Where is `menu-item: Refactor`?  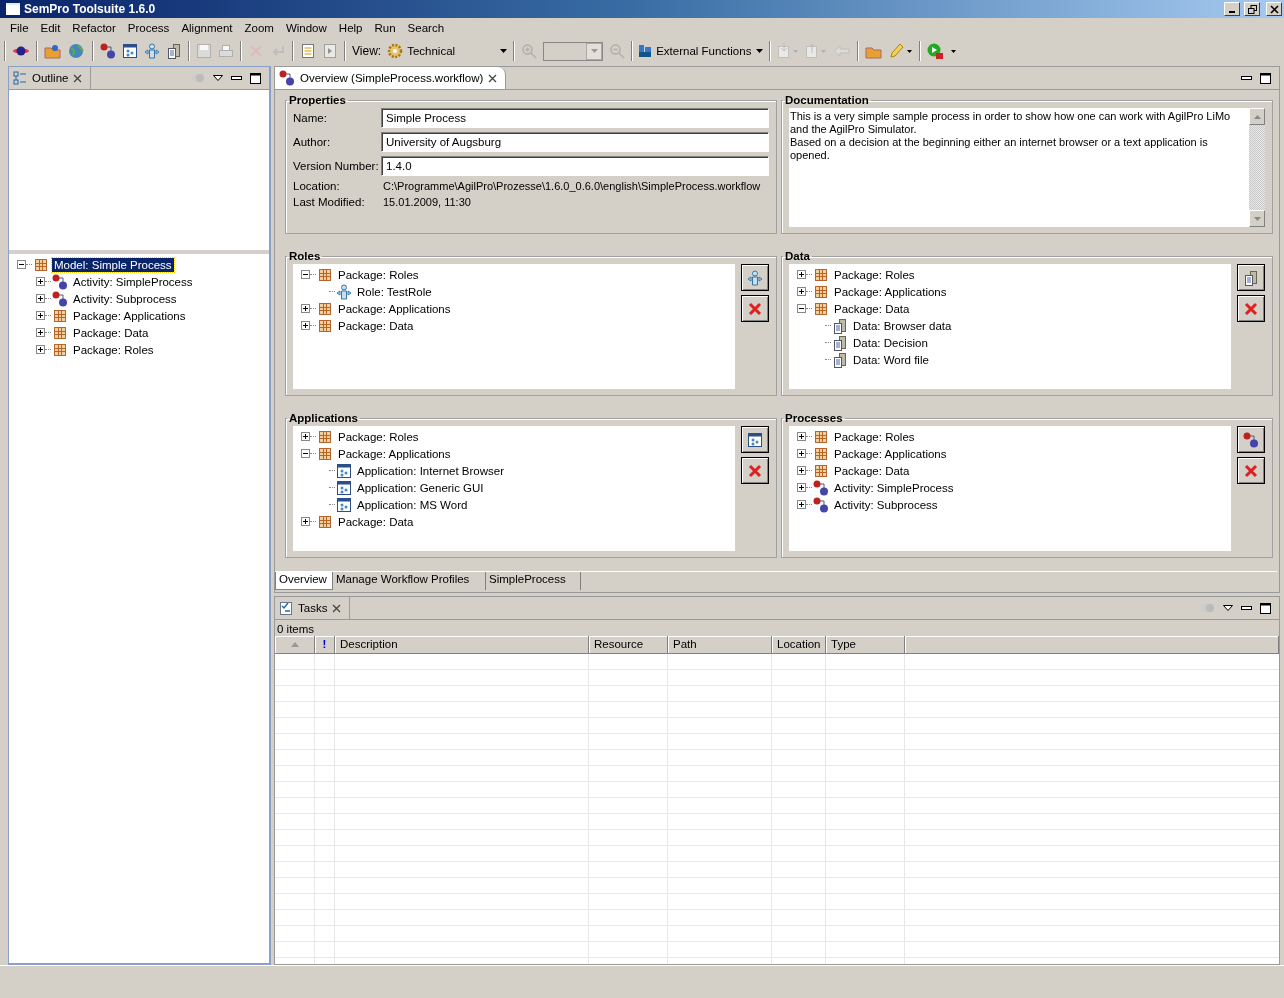
menu-item: Refactor is located at coordinates (94, 28).